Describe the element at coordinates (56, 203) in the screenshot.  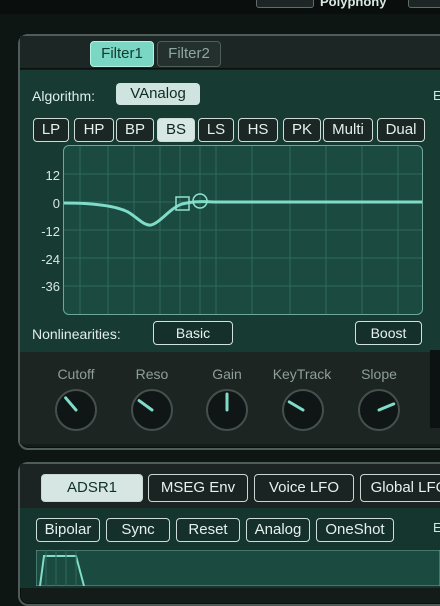
I see `y-tick-label: 0` at that location.